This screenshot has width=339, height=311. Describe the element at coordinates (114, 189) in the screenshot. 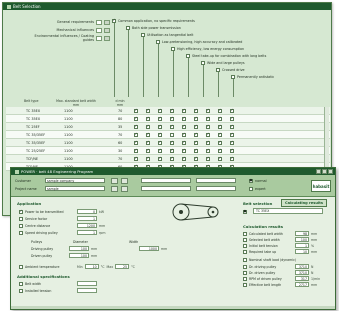

I see `print-icon` at that location.